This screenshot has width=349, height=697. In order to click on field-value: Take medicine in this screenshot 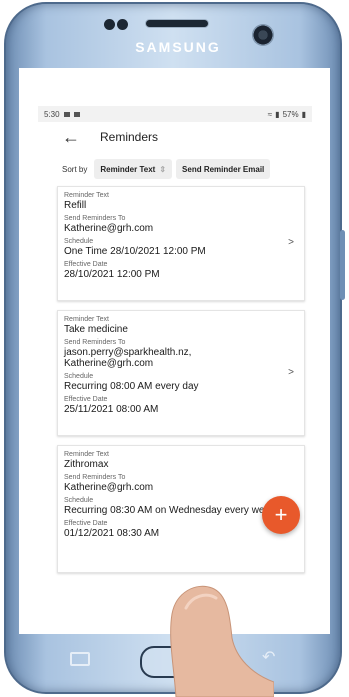, I will do `click(96, 329)`.